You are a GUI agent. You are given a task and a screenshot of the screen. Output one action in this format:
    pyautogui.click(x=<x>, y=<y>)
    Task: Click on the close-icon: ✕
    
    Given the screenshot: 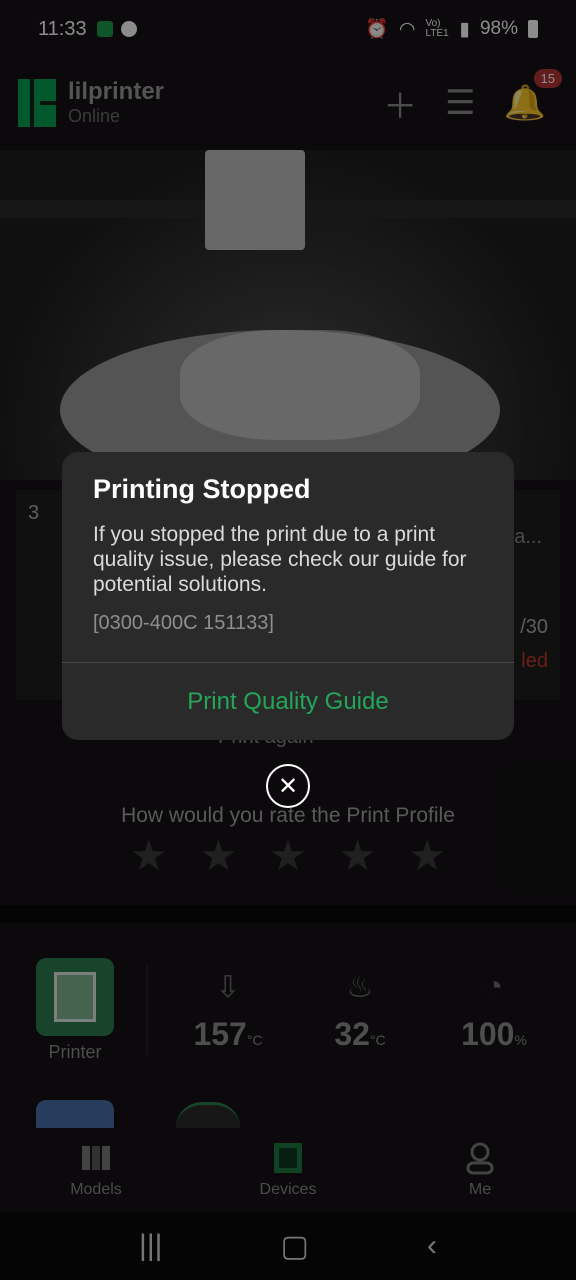 What is the action you would take?
    pyautogui.click(x=288, y=786)
    